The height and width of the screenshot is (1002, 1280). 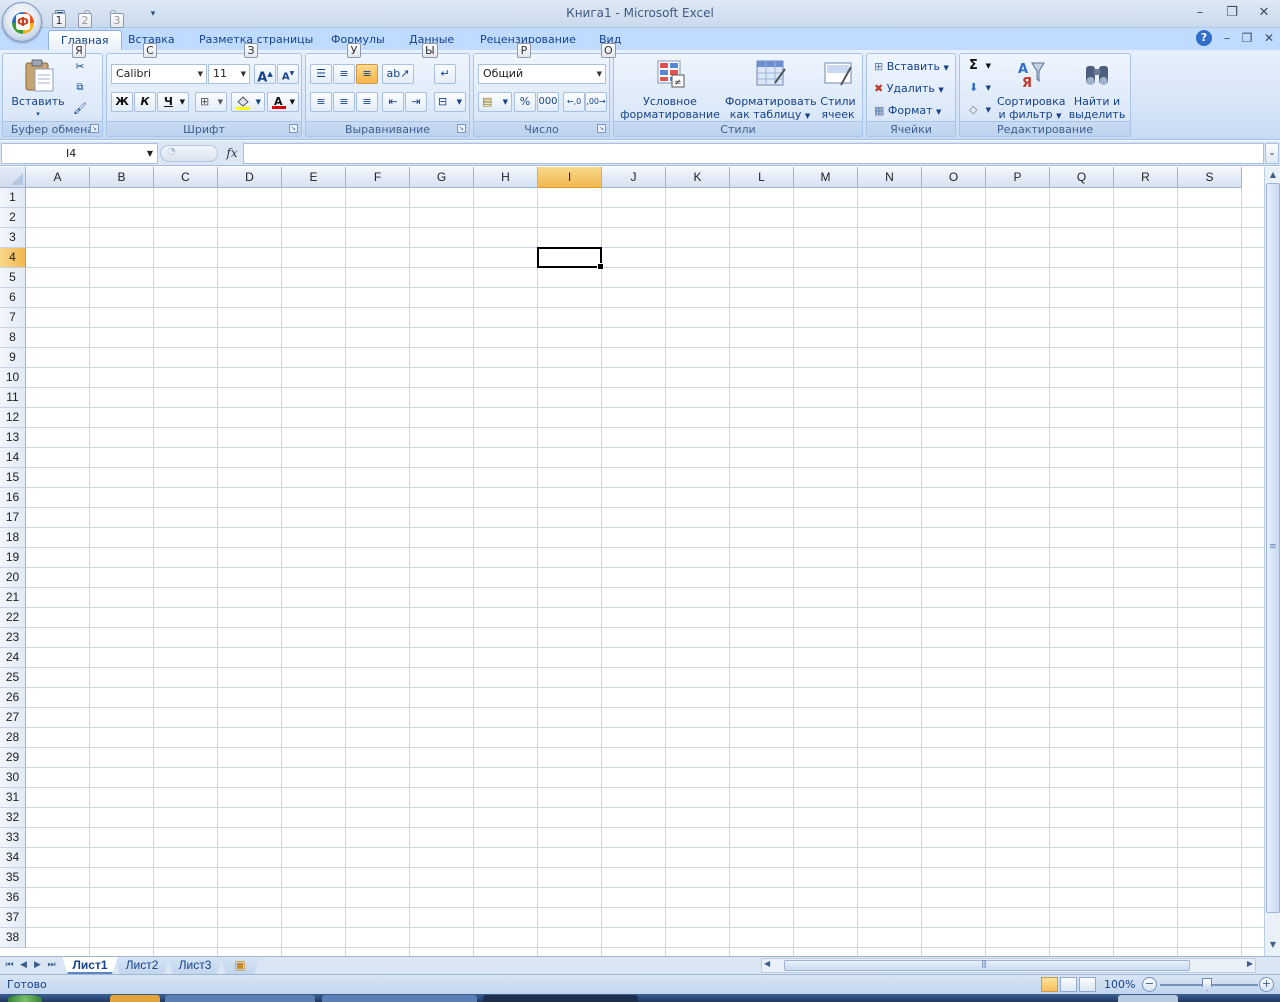 I want to click on align-bottom-icon: ≡, so click(x=367, y=74).